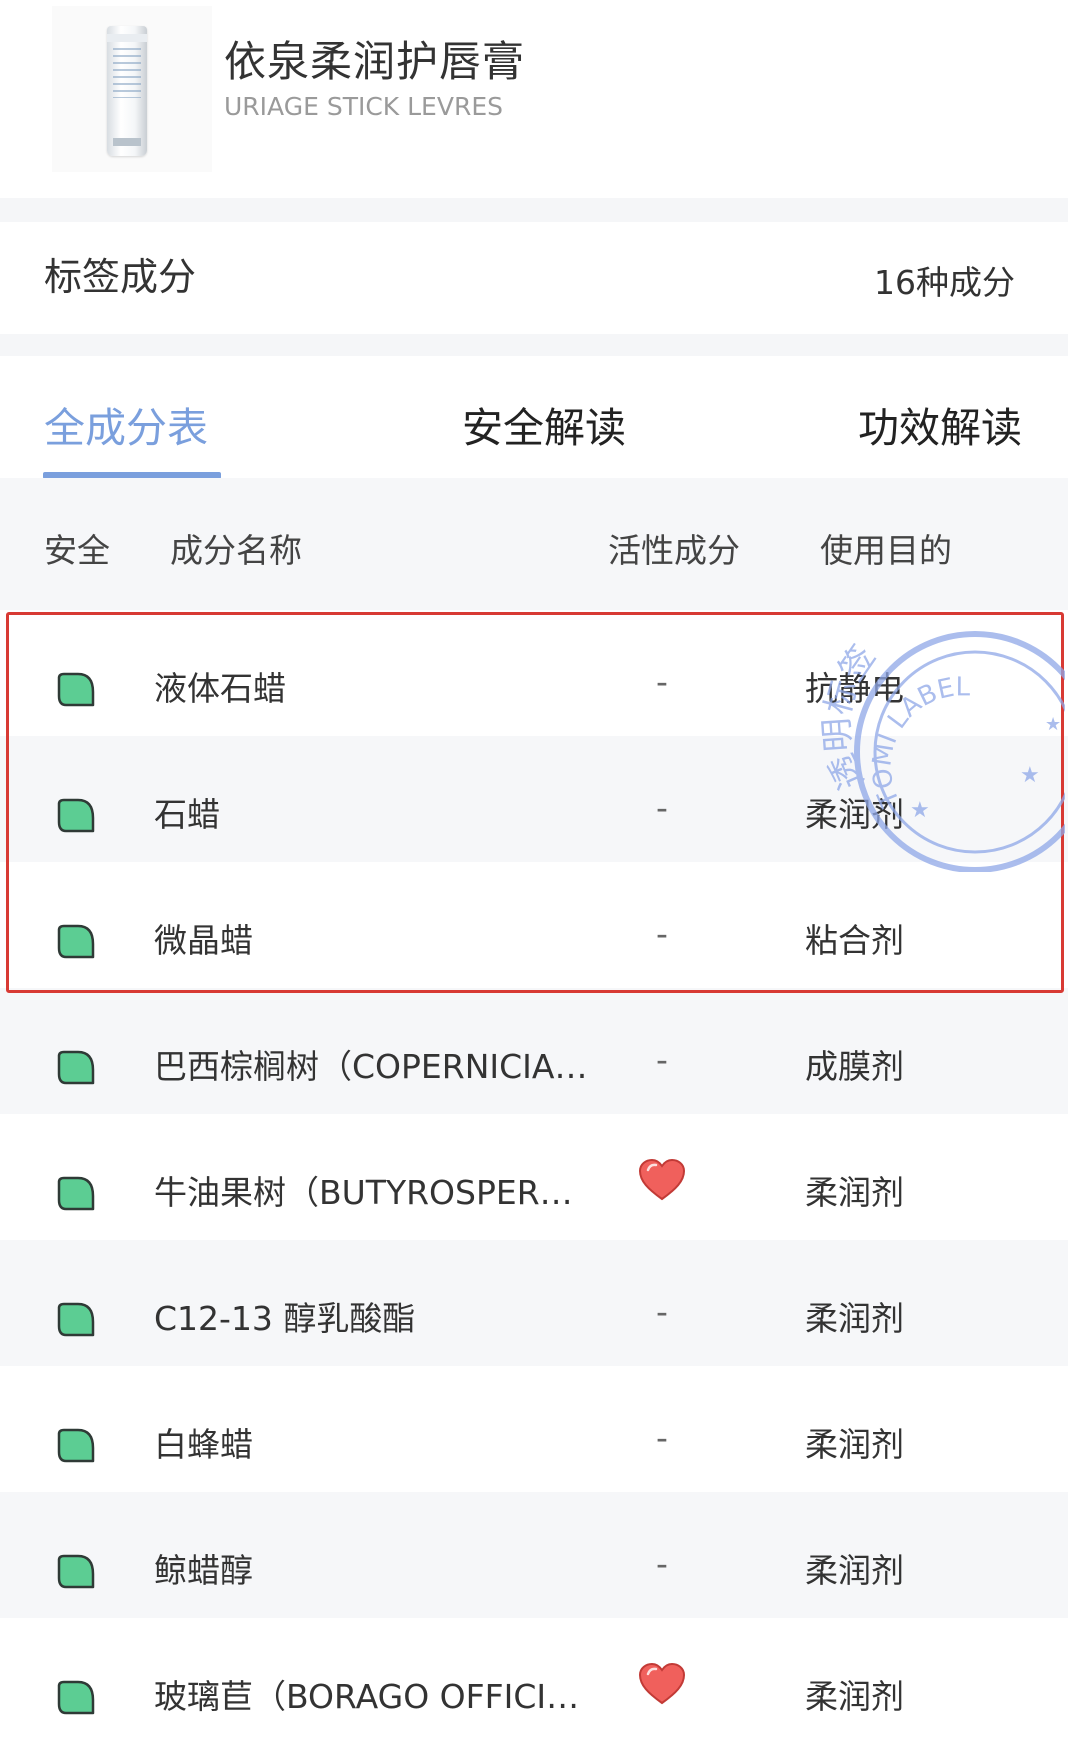 The height and width of the screenshot is (1744, 1068). Describe the element at coordinates (220, 688) in the screenshot. I see `ingredient-name: 液体石蜡` at that location.